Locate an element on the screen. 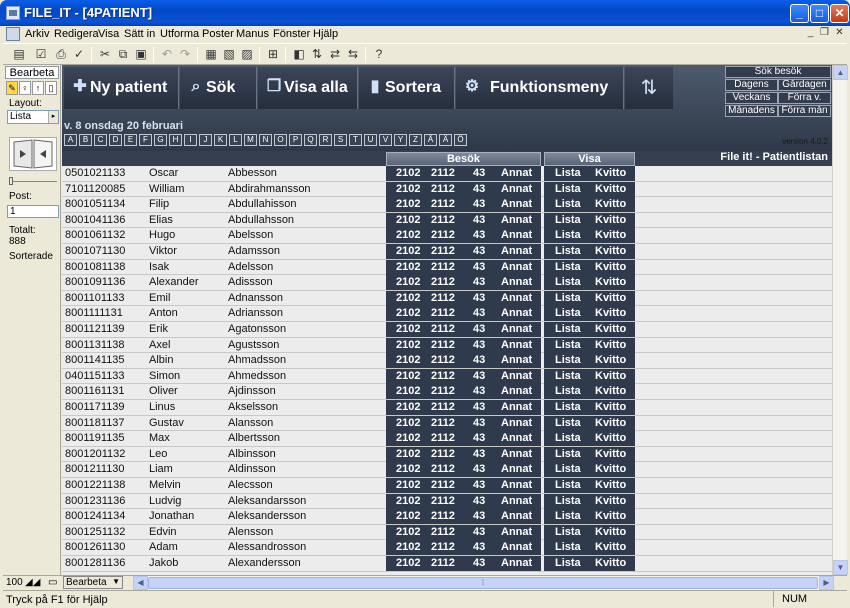 The width and height of the screenshot is (850, 608). navigate-records-button: ⇅ is located at coordinates (649, 88).